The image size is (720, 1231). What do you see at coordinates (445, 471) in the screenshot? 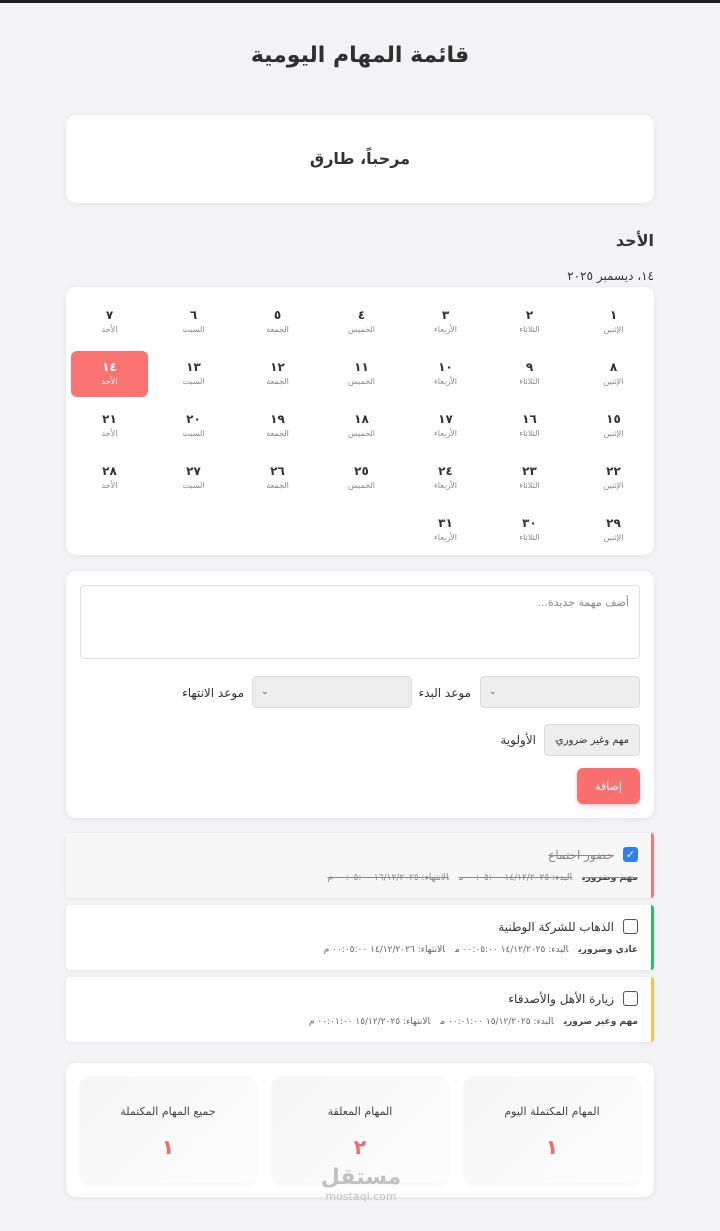
I see `calendar-day-number: ٢٤` at bounding box center [445, 471].